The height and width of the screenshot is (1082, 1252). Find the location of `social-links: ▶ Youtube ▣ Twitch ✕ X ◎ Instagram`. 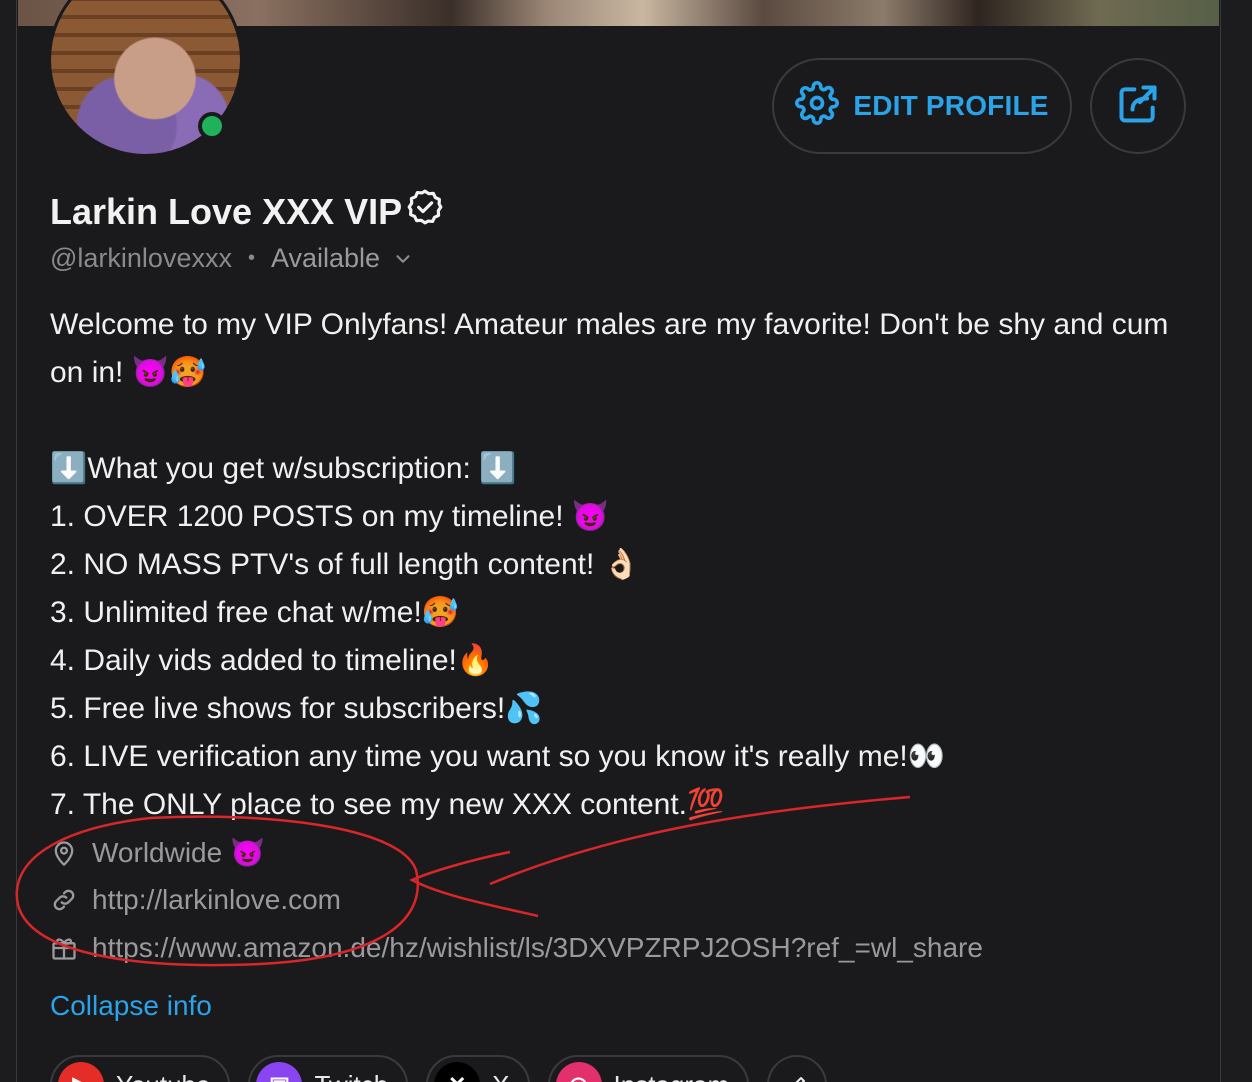

social-links: ▶ Youtube ▣ Twitch ✕ X ◎ Instagram is located at coordinates (439, 1068).